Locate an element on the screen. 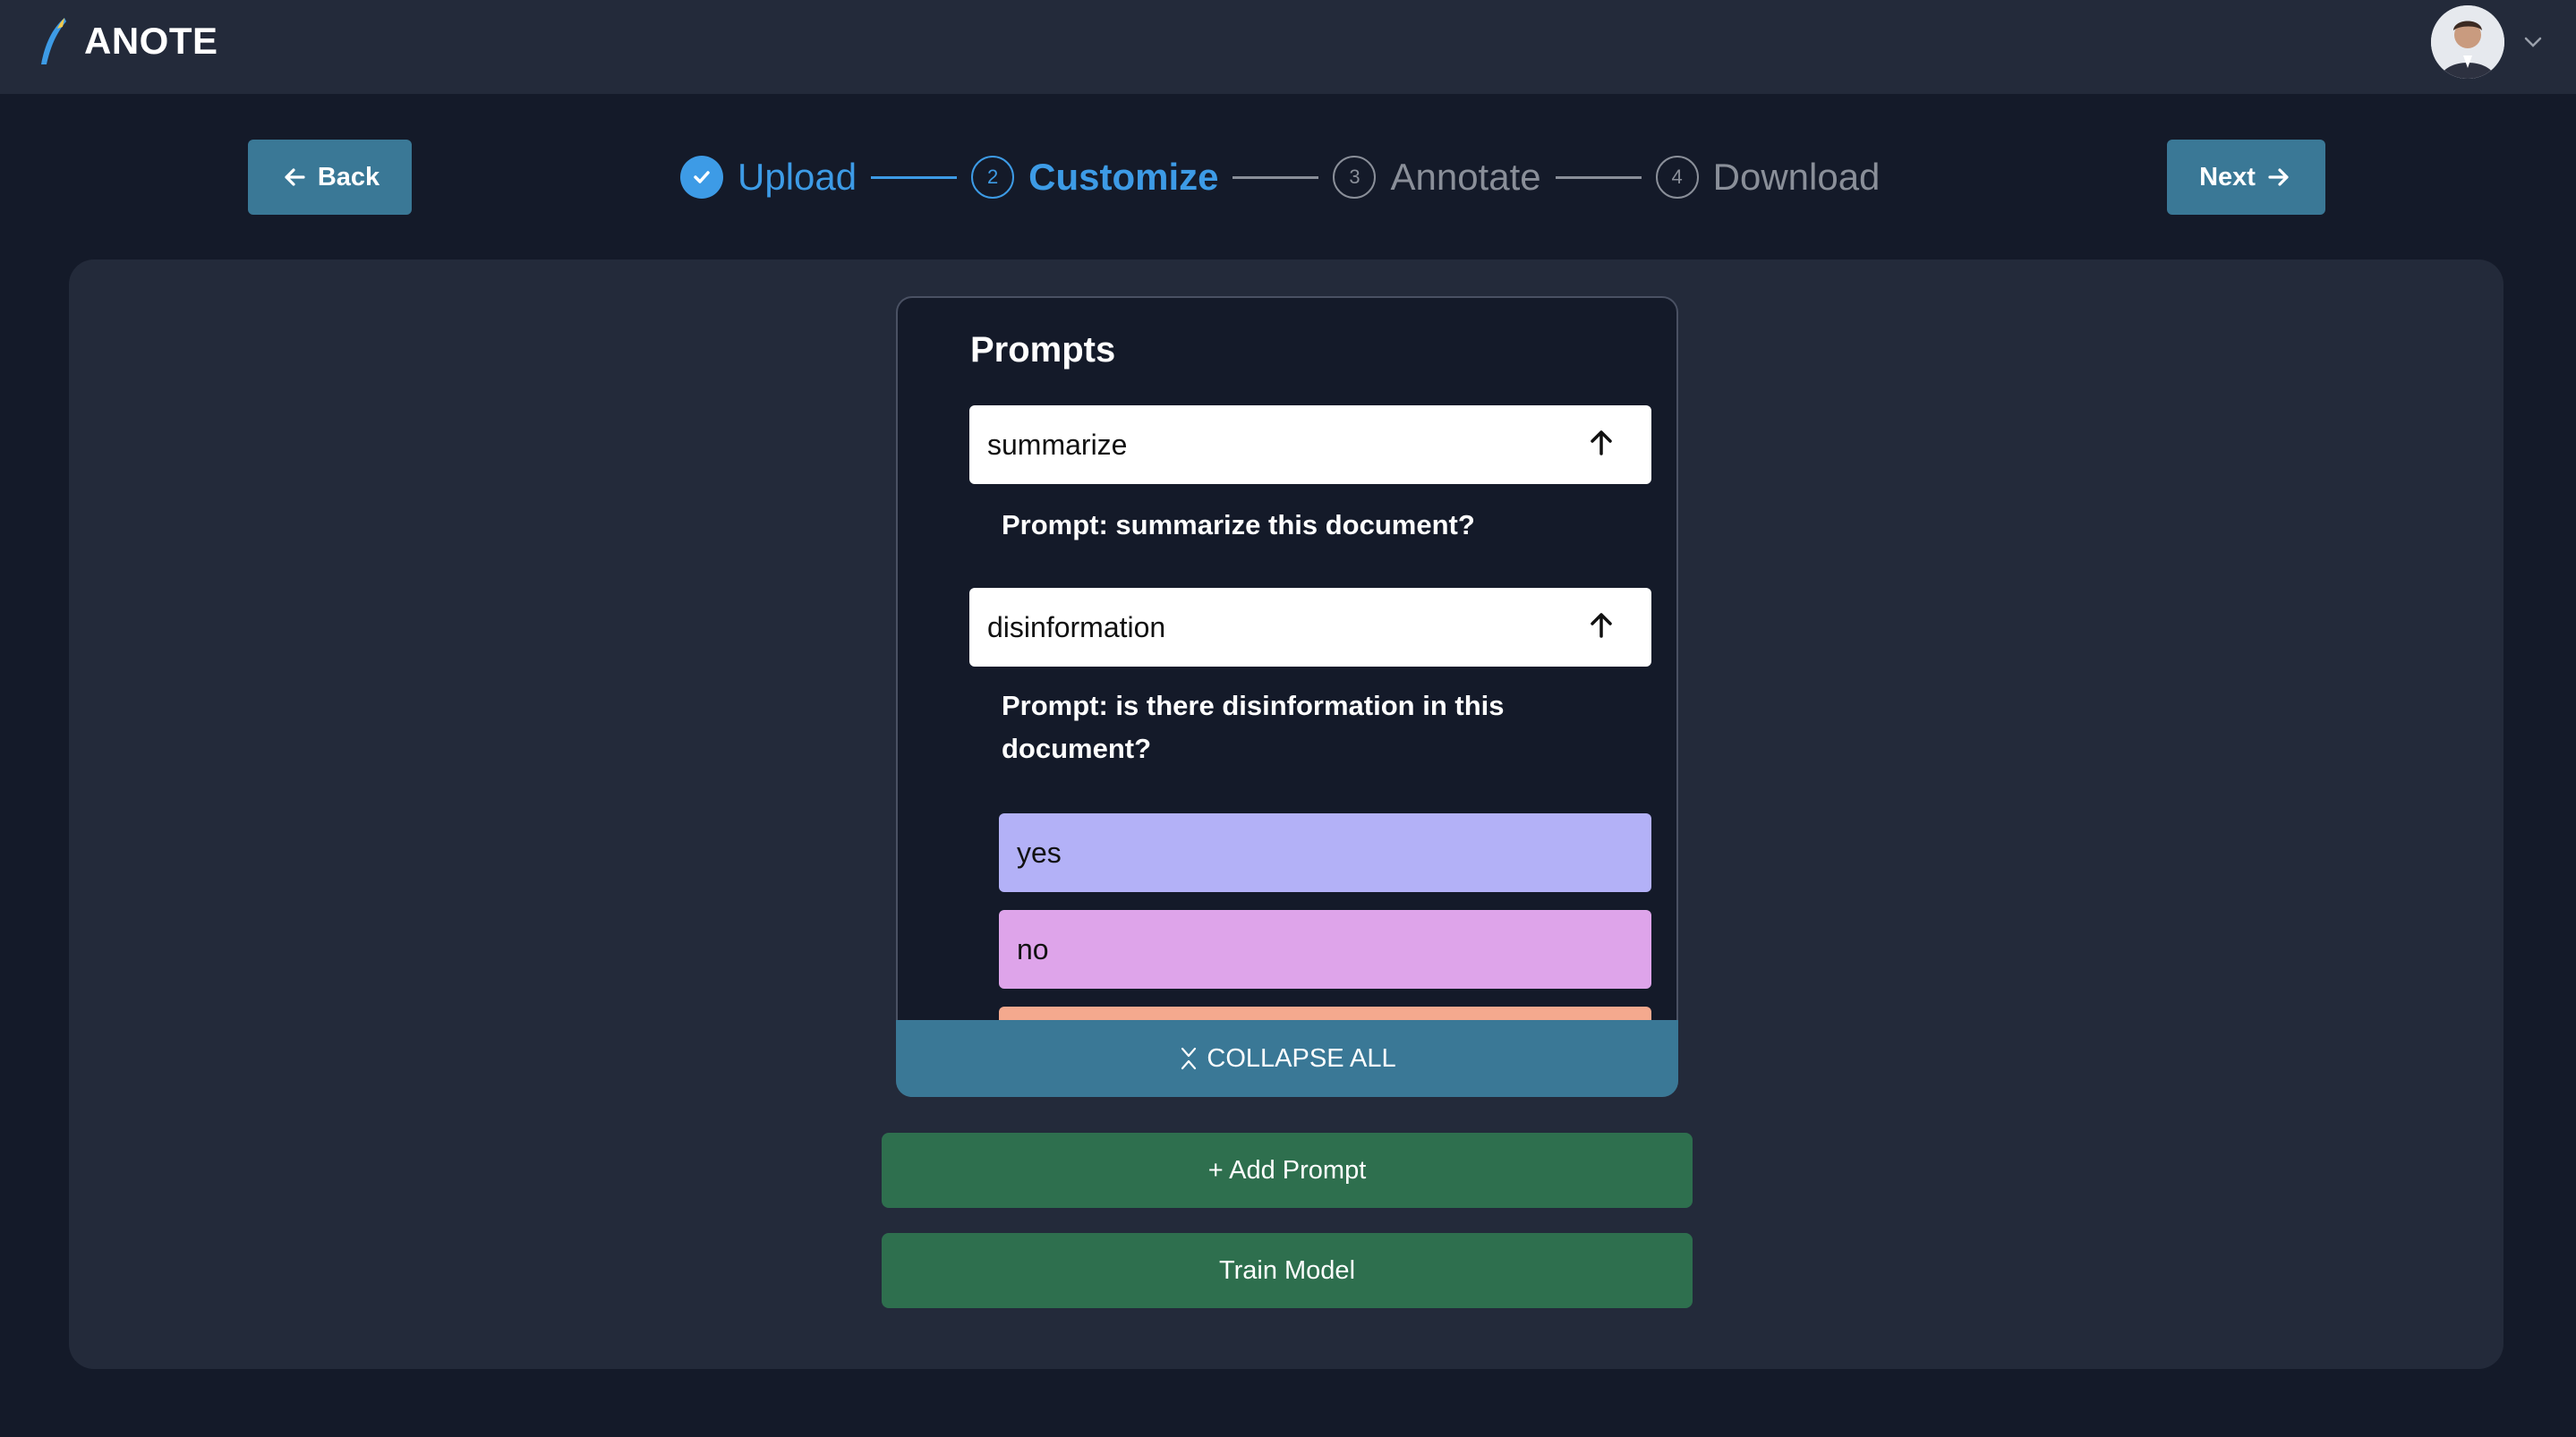  prompt-name: summarize is located at coordinates (1057, 444).